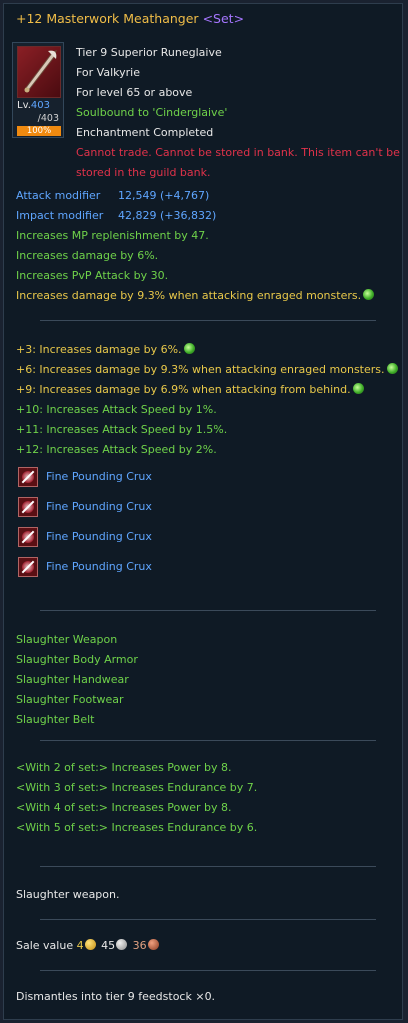 The height and width of the screenshot is (1023, 408). What do you see at coordinates (99, 349) in the screenshot?
I see `enchant-bonus-line-text: +3: Increases damage by 6%.` at bounding box center [99, 349].